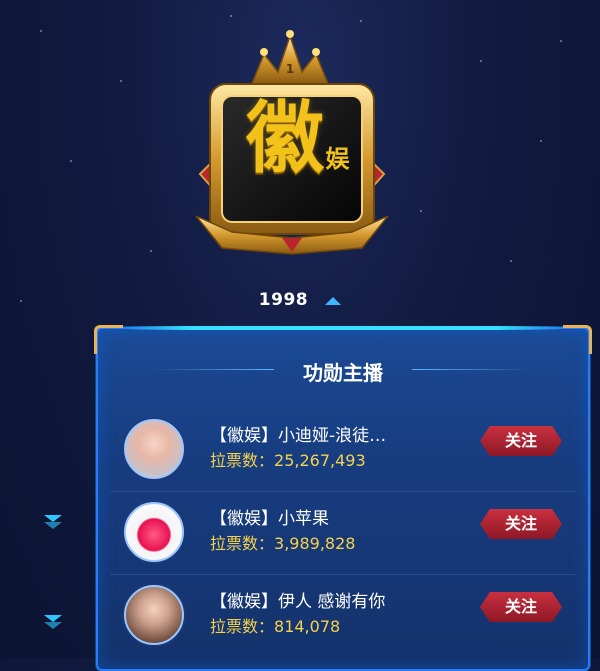 The image size is (600, 671). I want to click on streamer-row: 【徽娱】小迪娅-浪徒… 拉票数：25,267,493 关注, so click(343, 450).